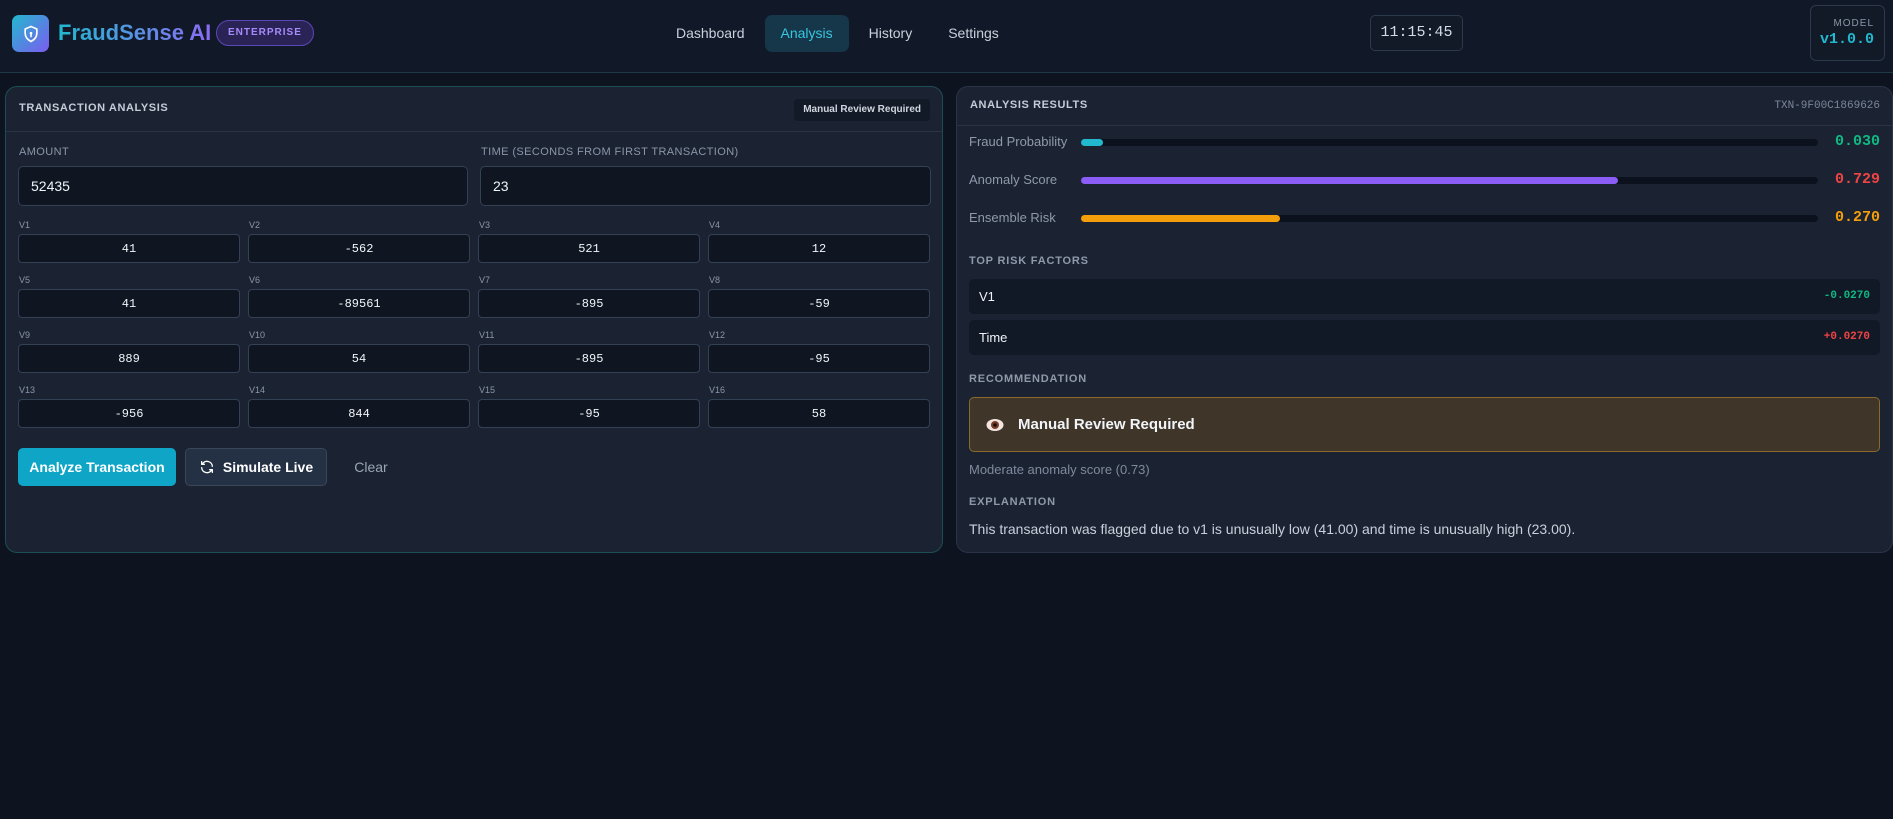  Describe the element at coordinates (1028, 379) in the screenshot. I see `recommendation-title: RECOMMENDATION` at that location.